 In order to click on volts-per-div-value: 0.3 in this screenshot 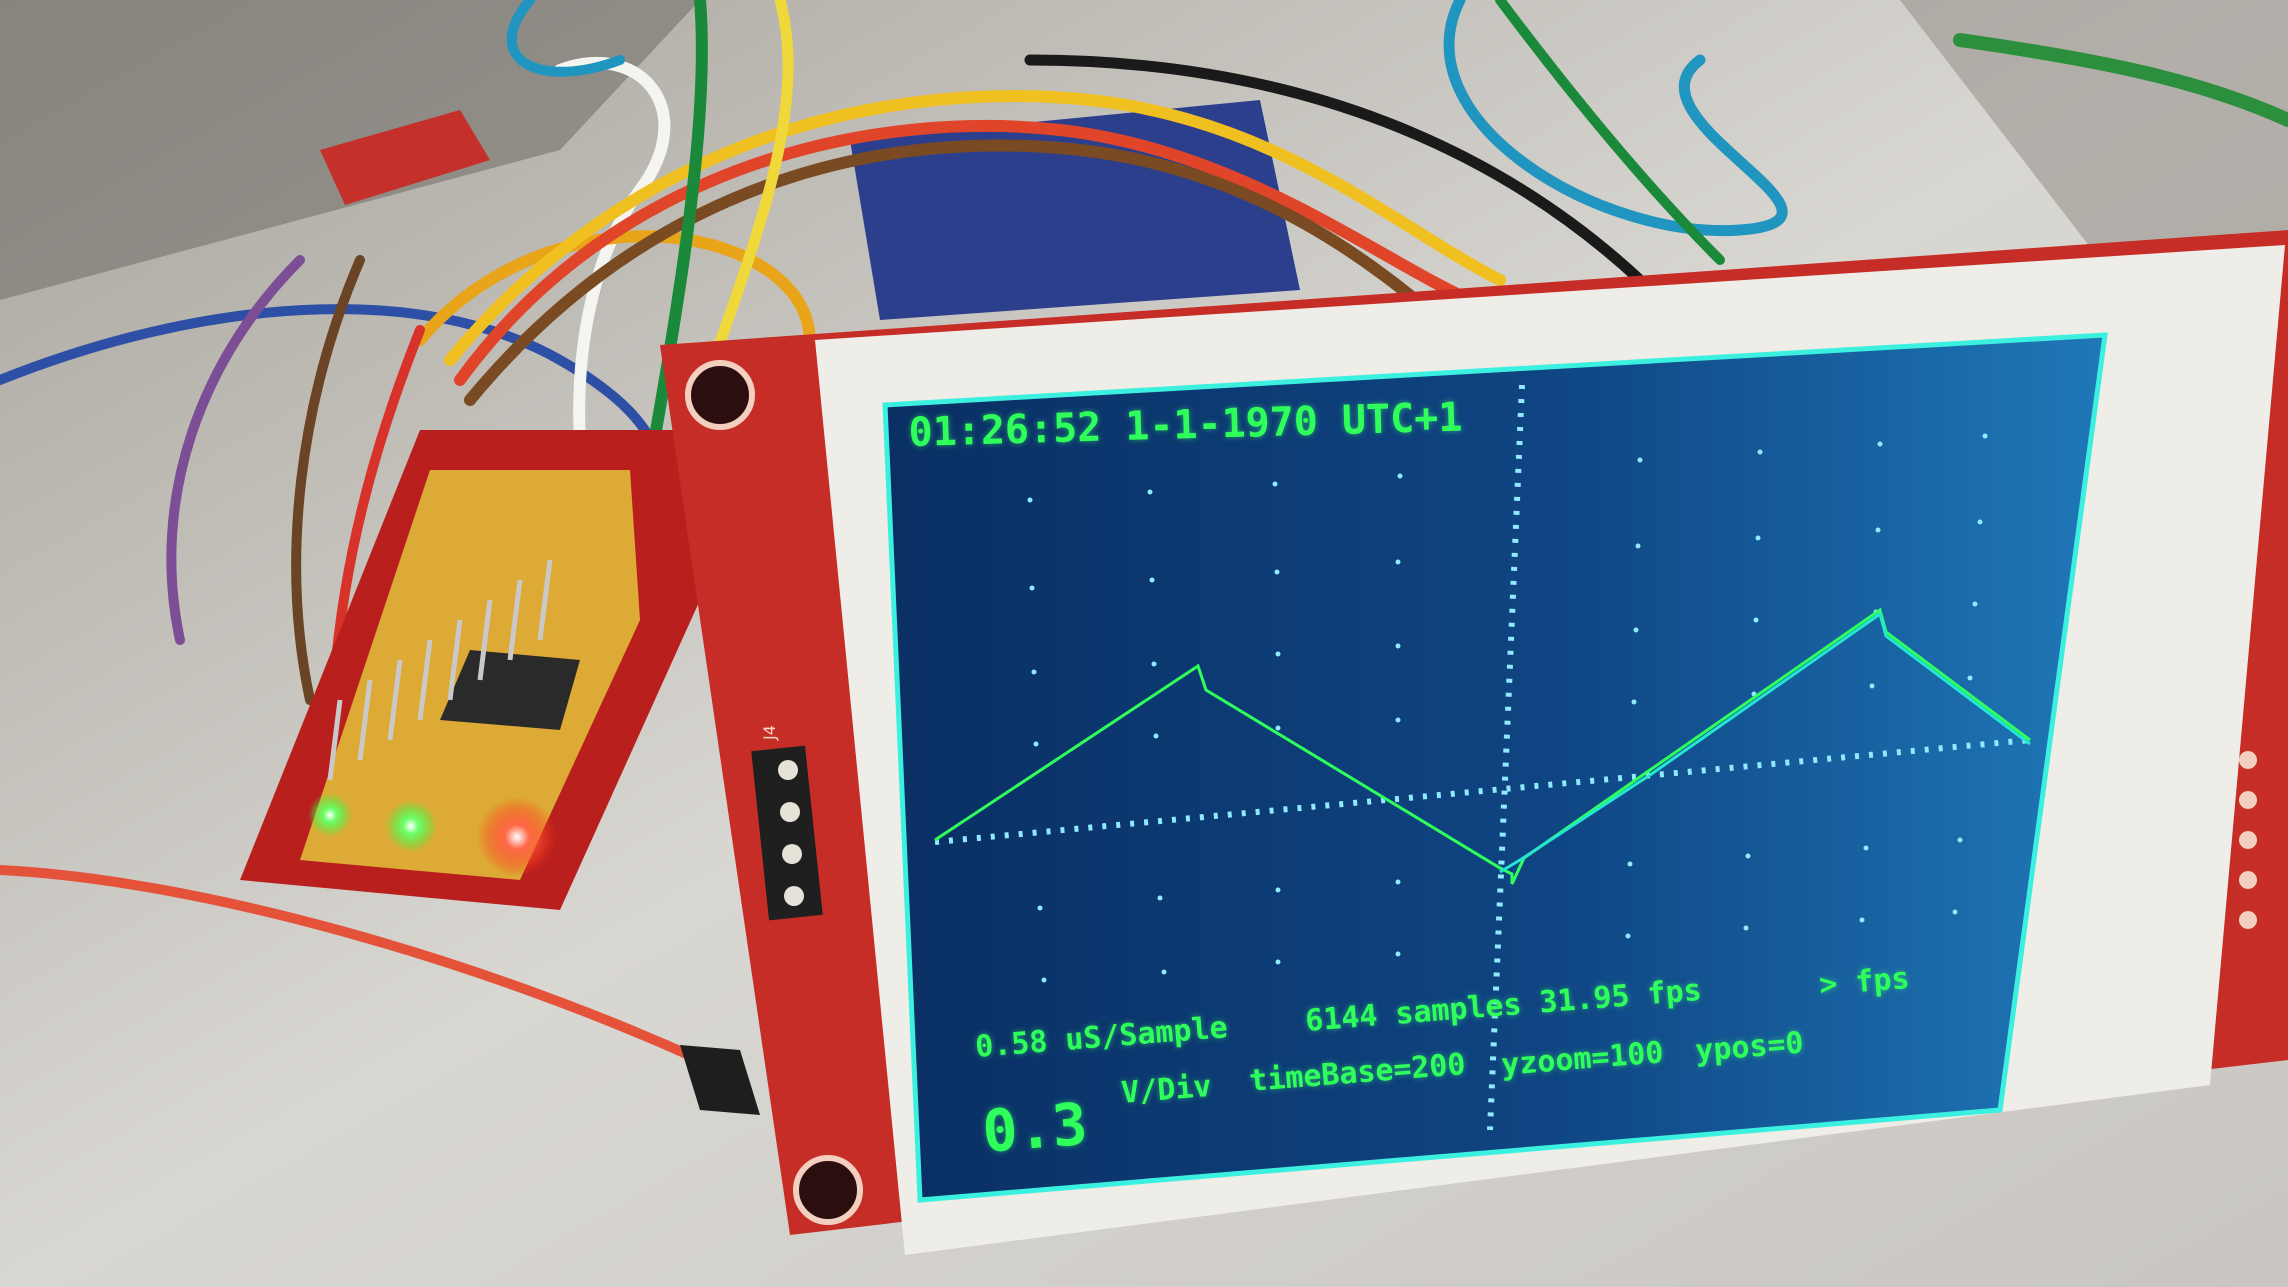, I will do `click(1035, 1127)`.